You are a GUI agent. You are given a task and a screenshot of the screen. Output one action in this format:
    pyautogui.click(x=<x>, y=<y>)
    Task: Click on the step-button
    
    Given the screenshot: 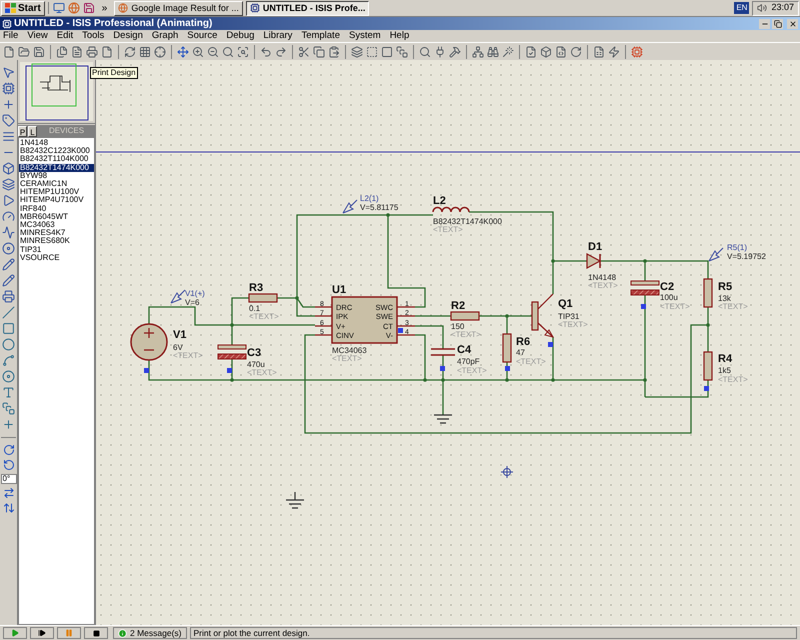 What is the action you would take?
    pyautogui.click(x=42, y=633)
    